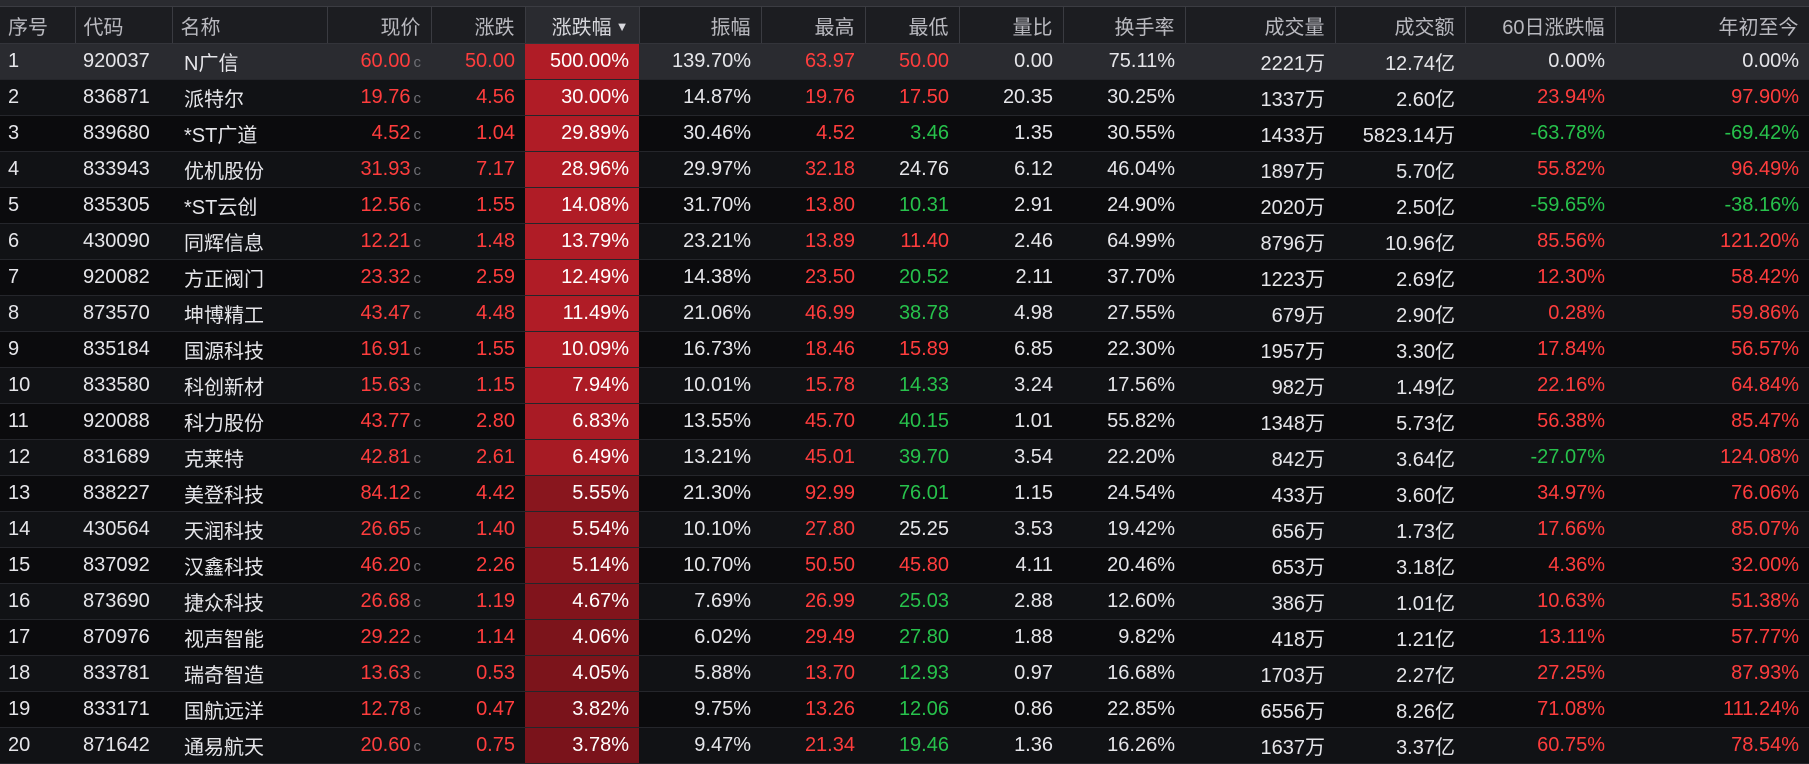 This screenshot has width=1809, height=764. What do you see at coordinates (1011, 385) in the screenshot?
I see `cell-vol_ratio: 3.24` at bounding box center [1011, 385].